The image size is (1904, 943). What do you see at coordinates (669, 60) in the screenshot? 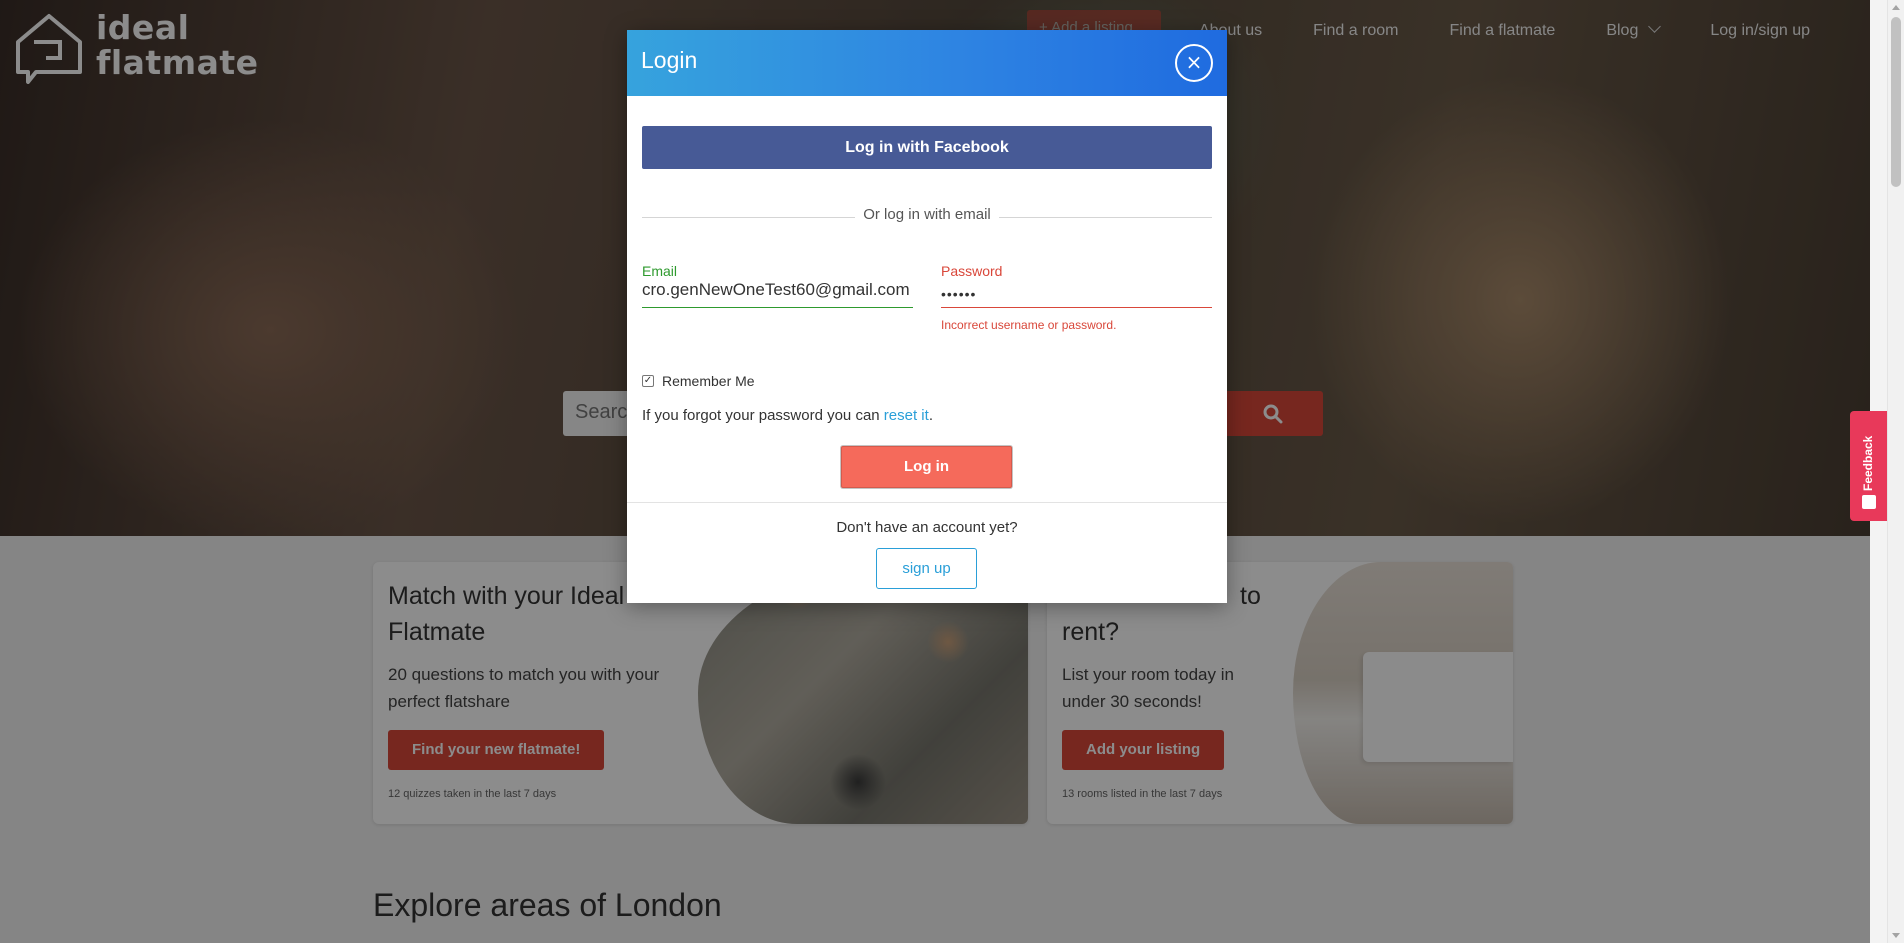
I see `modal-title: Login` at bounding box center [669, 60].